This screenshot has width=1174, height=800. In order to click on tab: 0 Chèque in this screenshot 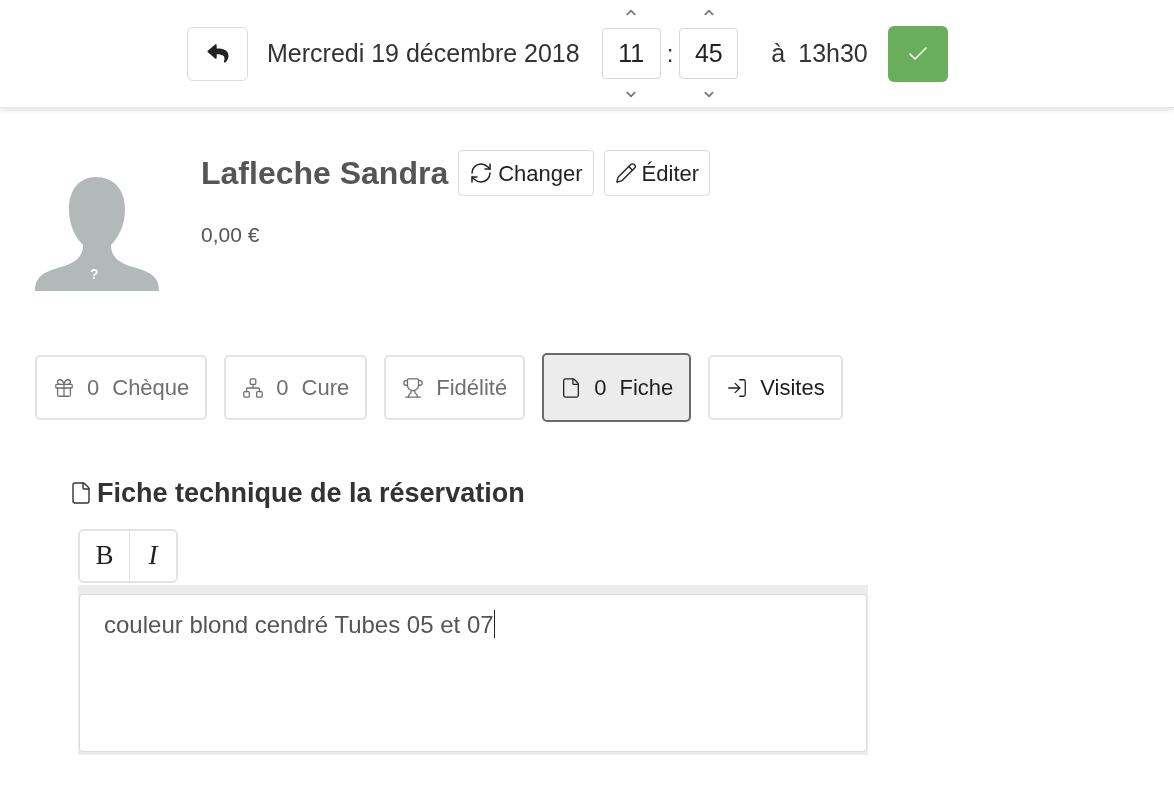, I will do `click(121, 387)`.